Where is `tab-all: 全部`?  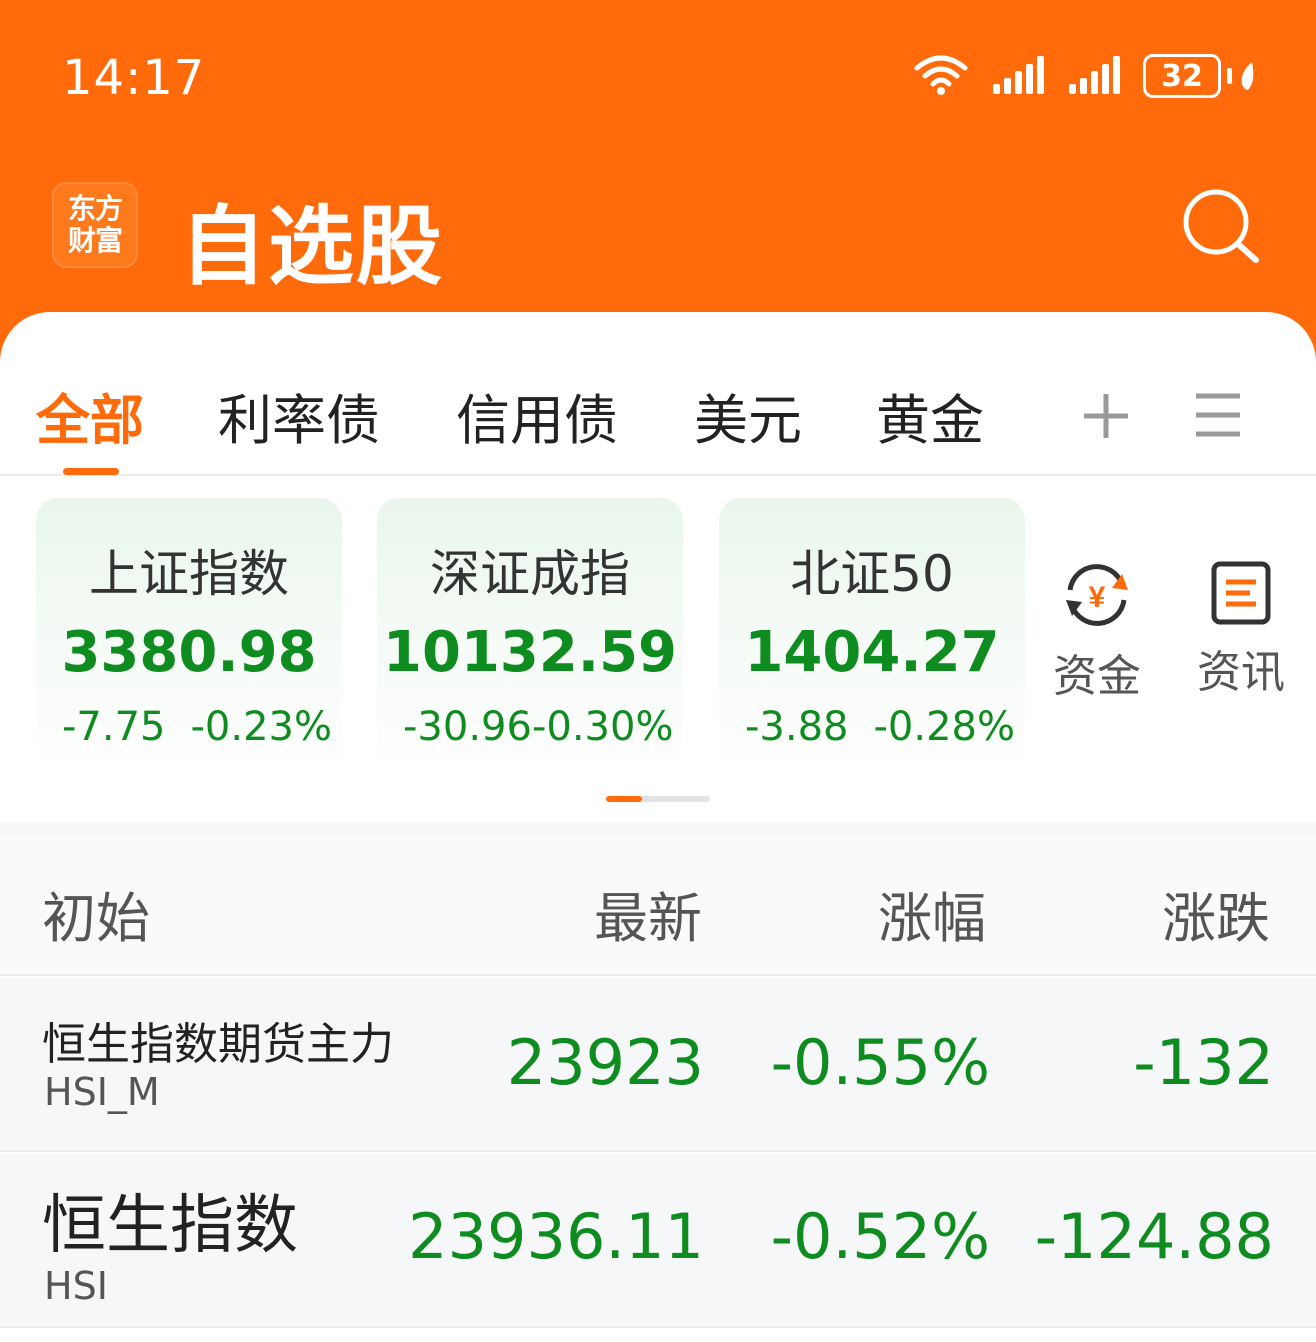 tab-all: 全部 is located at coordinates (90, 415).